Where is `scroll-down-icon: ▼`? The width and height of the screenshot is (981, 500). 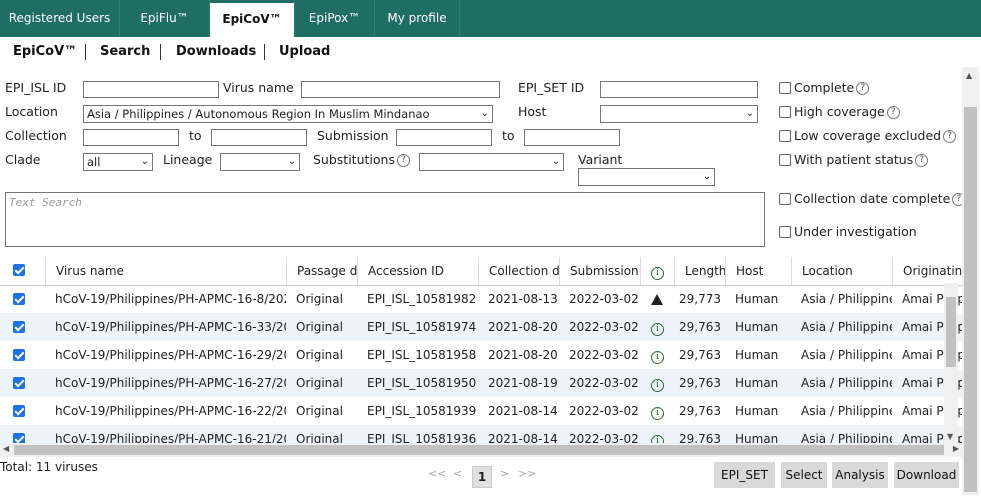 scroll-down-icon: ▼ is located at coordinates (950, 436).